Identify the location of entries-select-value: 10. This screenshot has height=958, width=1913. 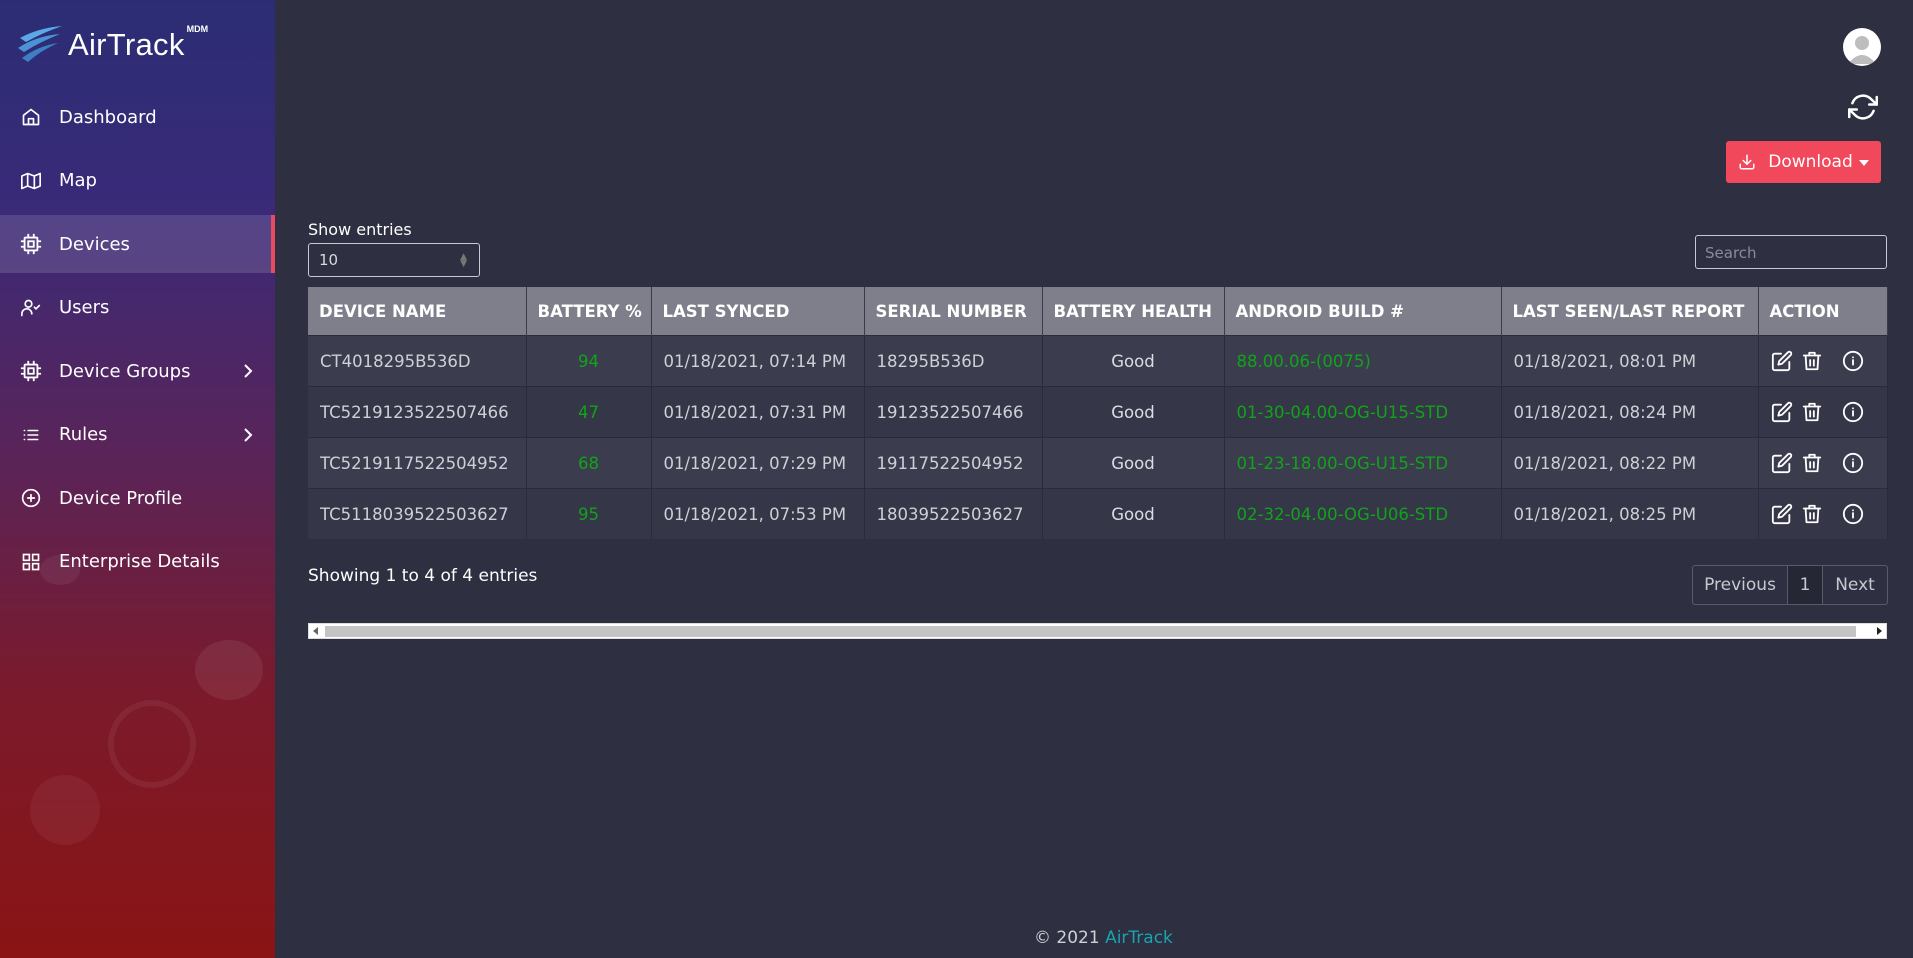
(329, 260).